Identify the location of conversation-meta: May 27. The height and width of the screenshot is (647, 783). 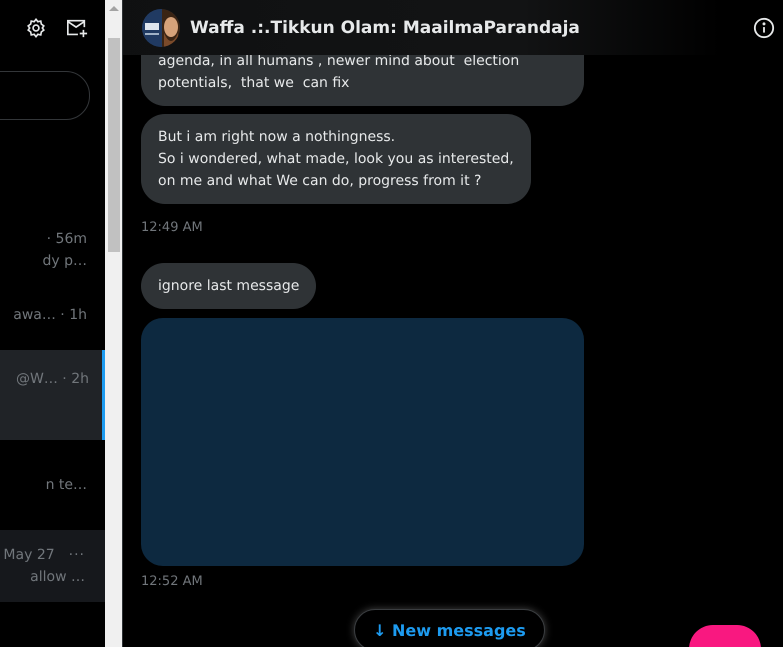
(29, 555).